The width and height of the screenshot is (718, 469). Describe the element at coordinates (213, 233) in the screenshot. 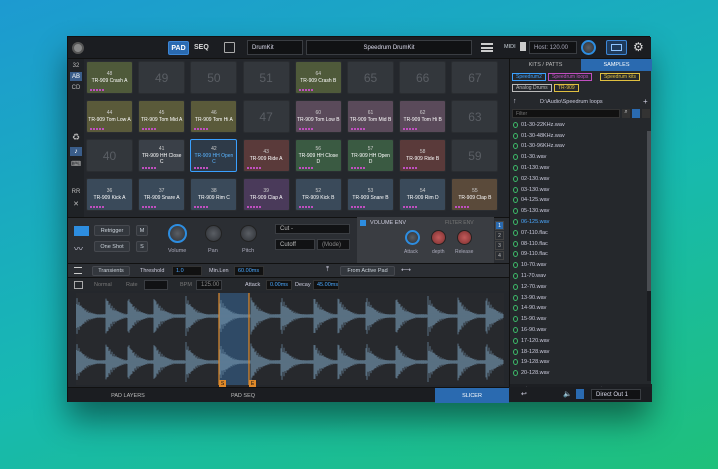

I see `pan-knob` at that location.